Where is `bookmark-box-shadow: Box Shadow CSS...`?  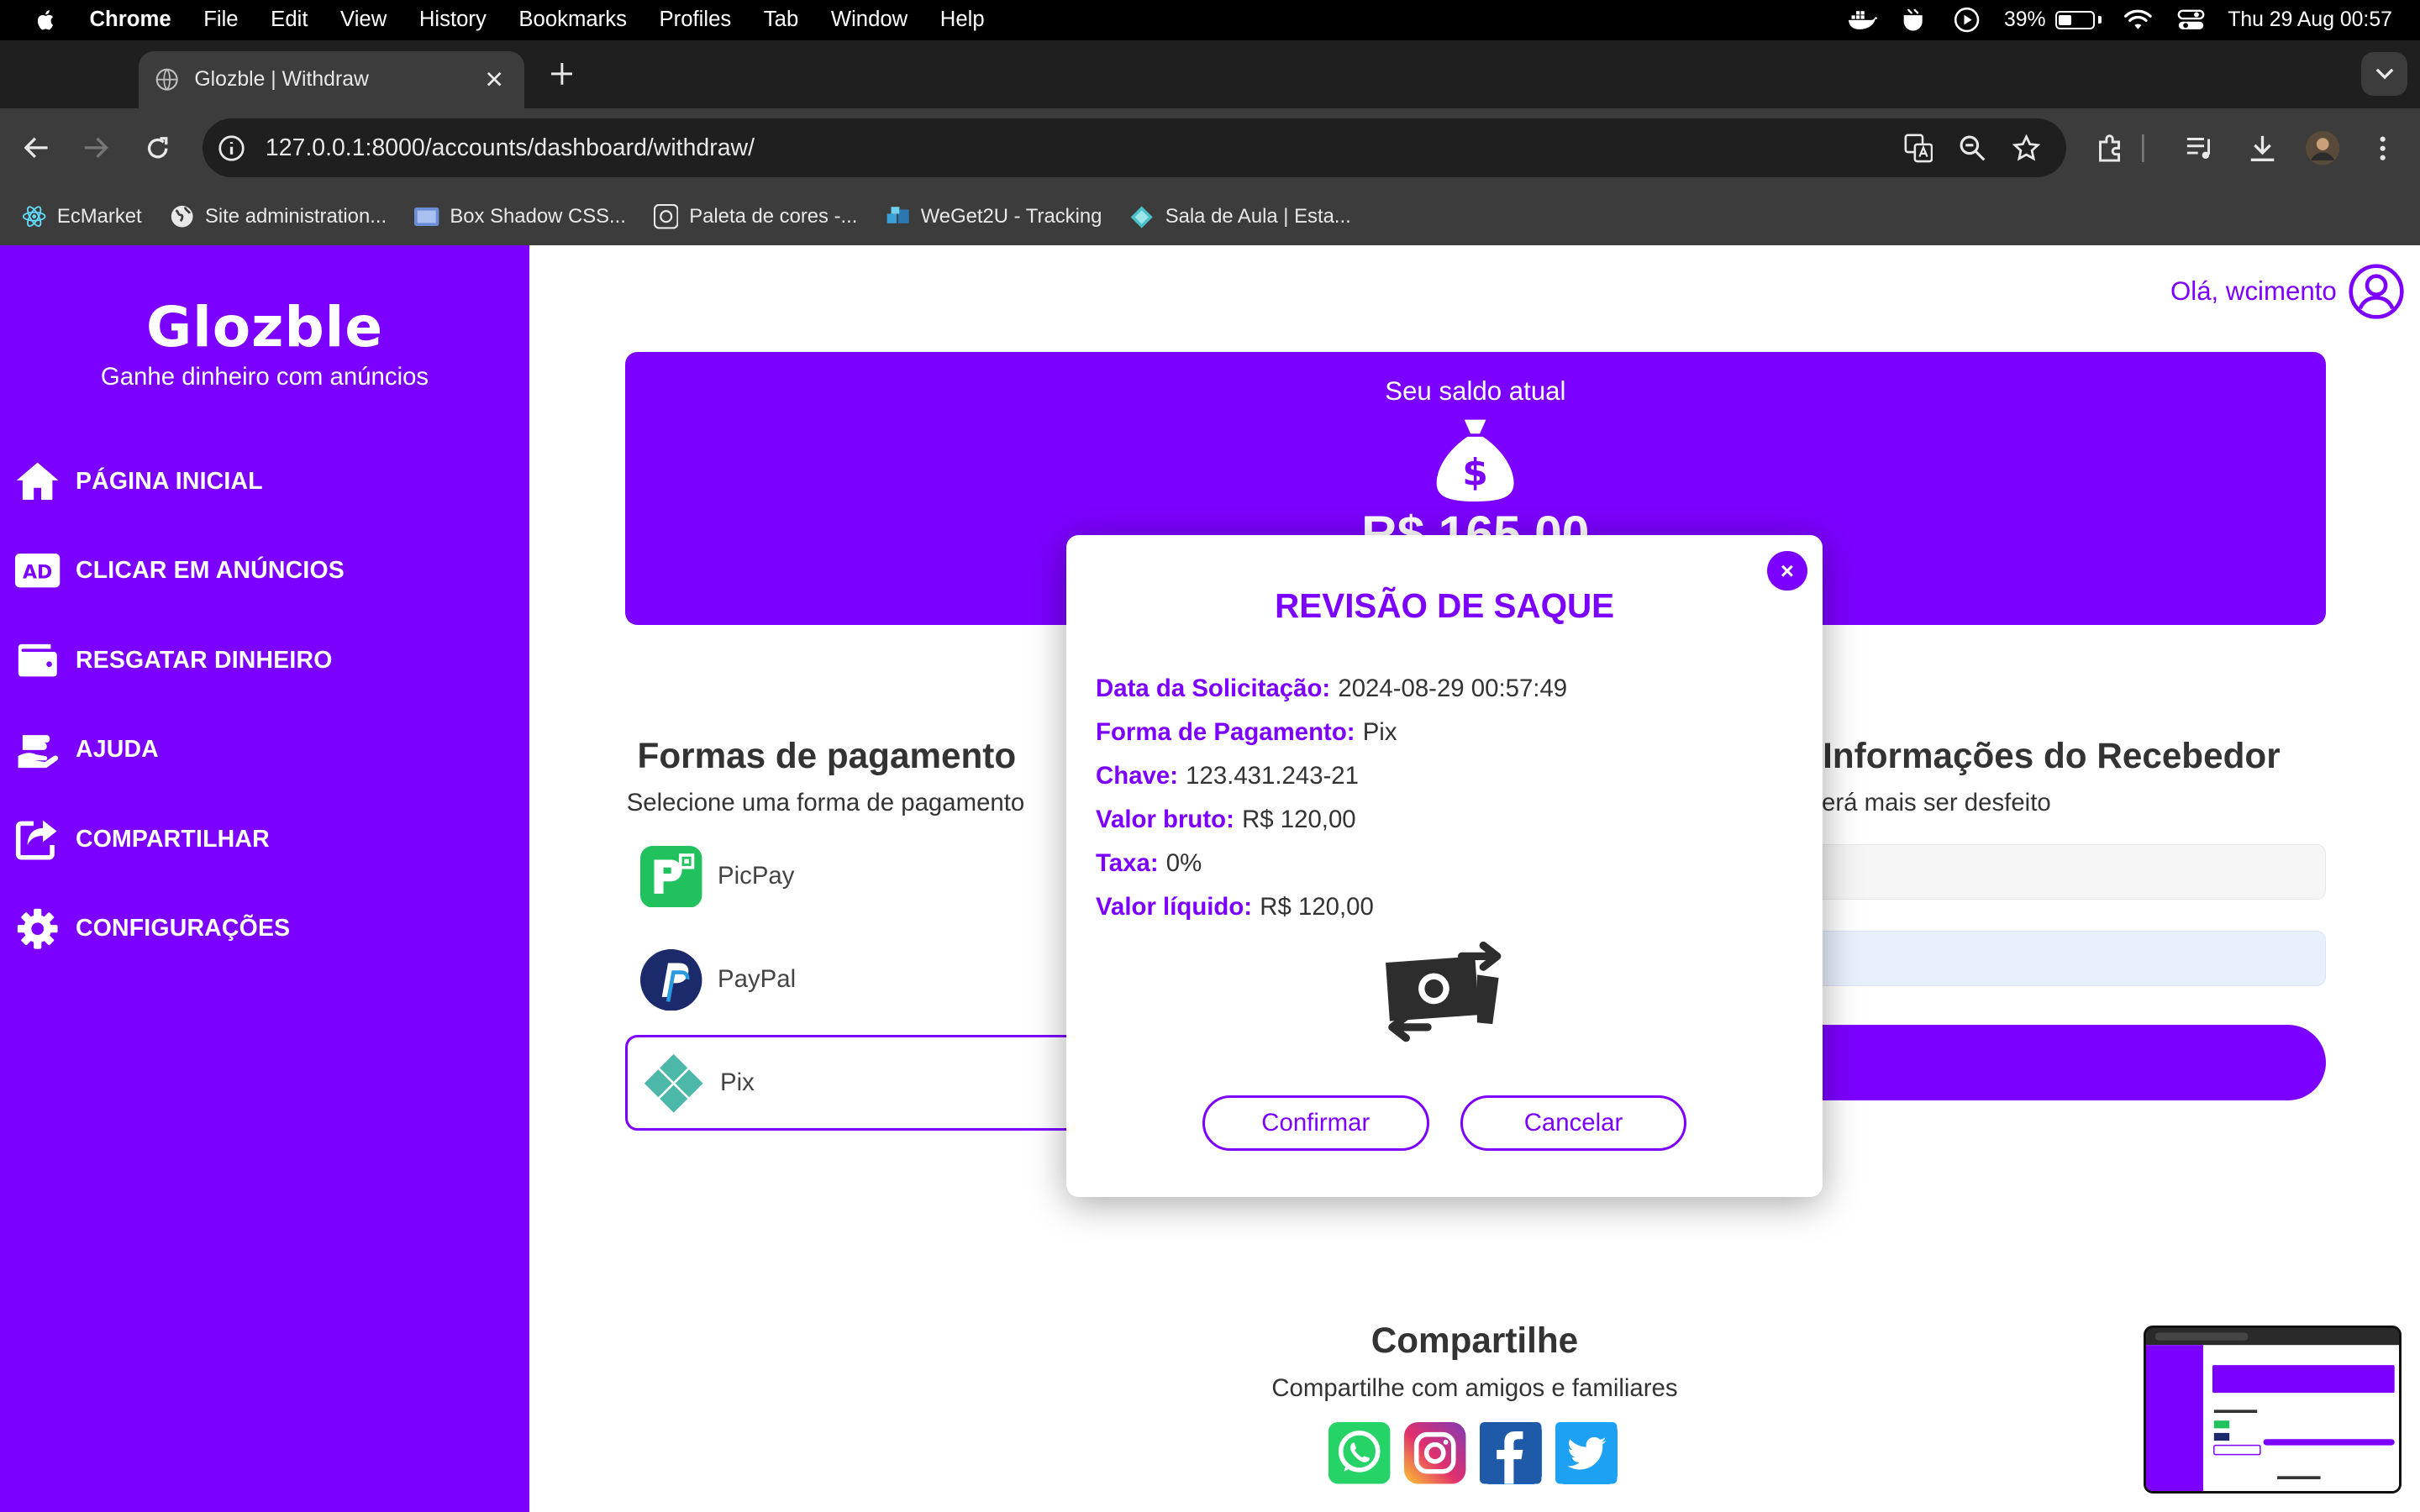
bookmark-box-shadow: Box Shadow CSS... is located at coordinates (520, 216).